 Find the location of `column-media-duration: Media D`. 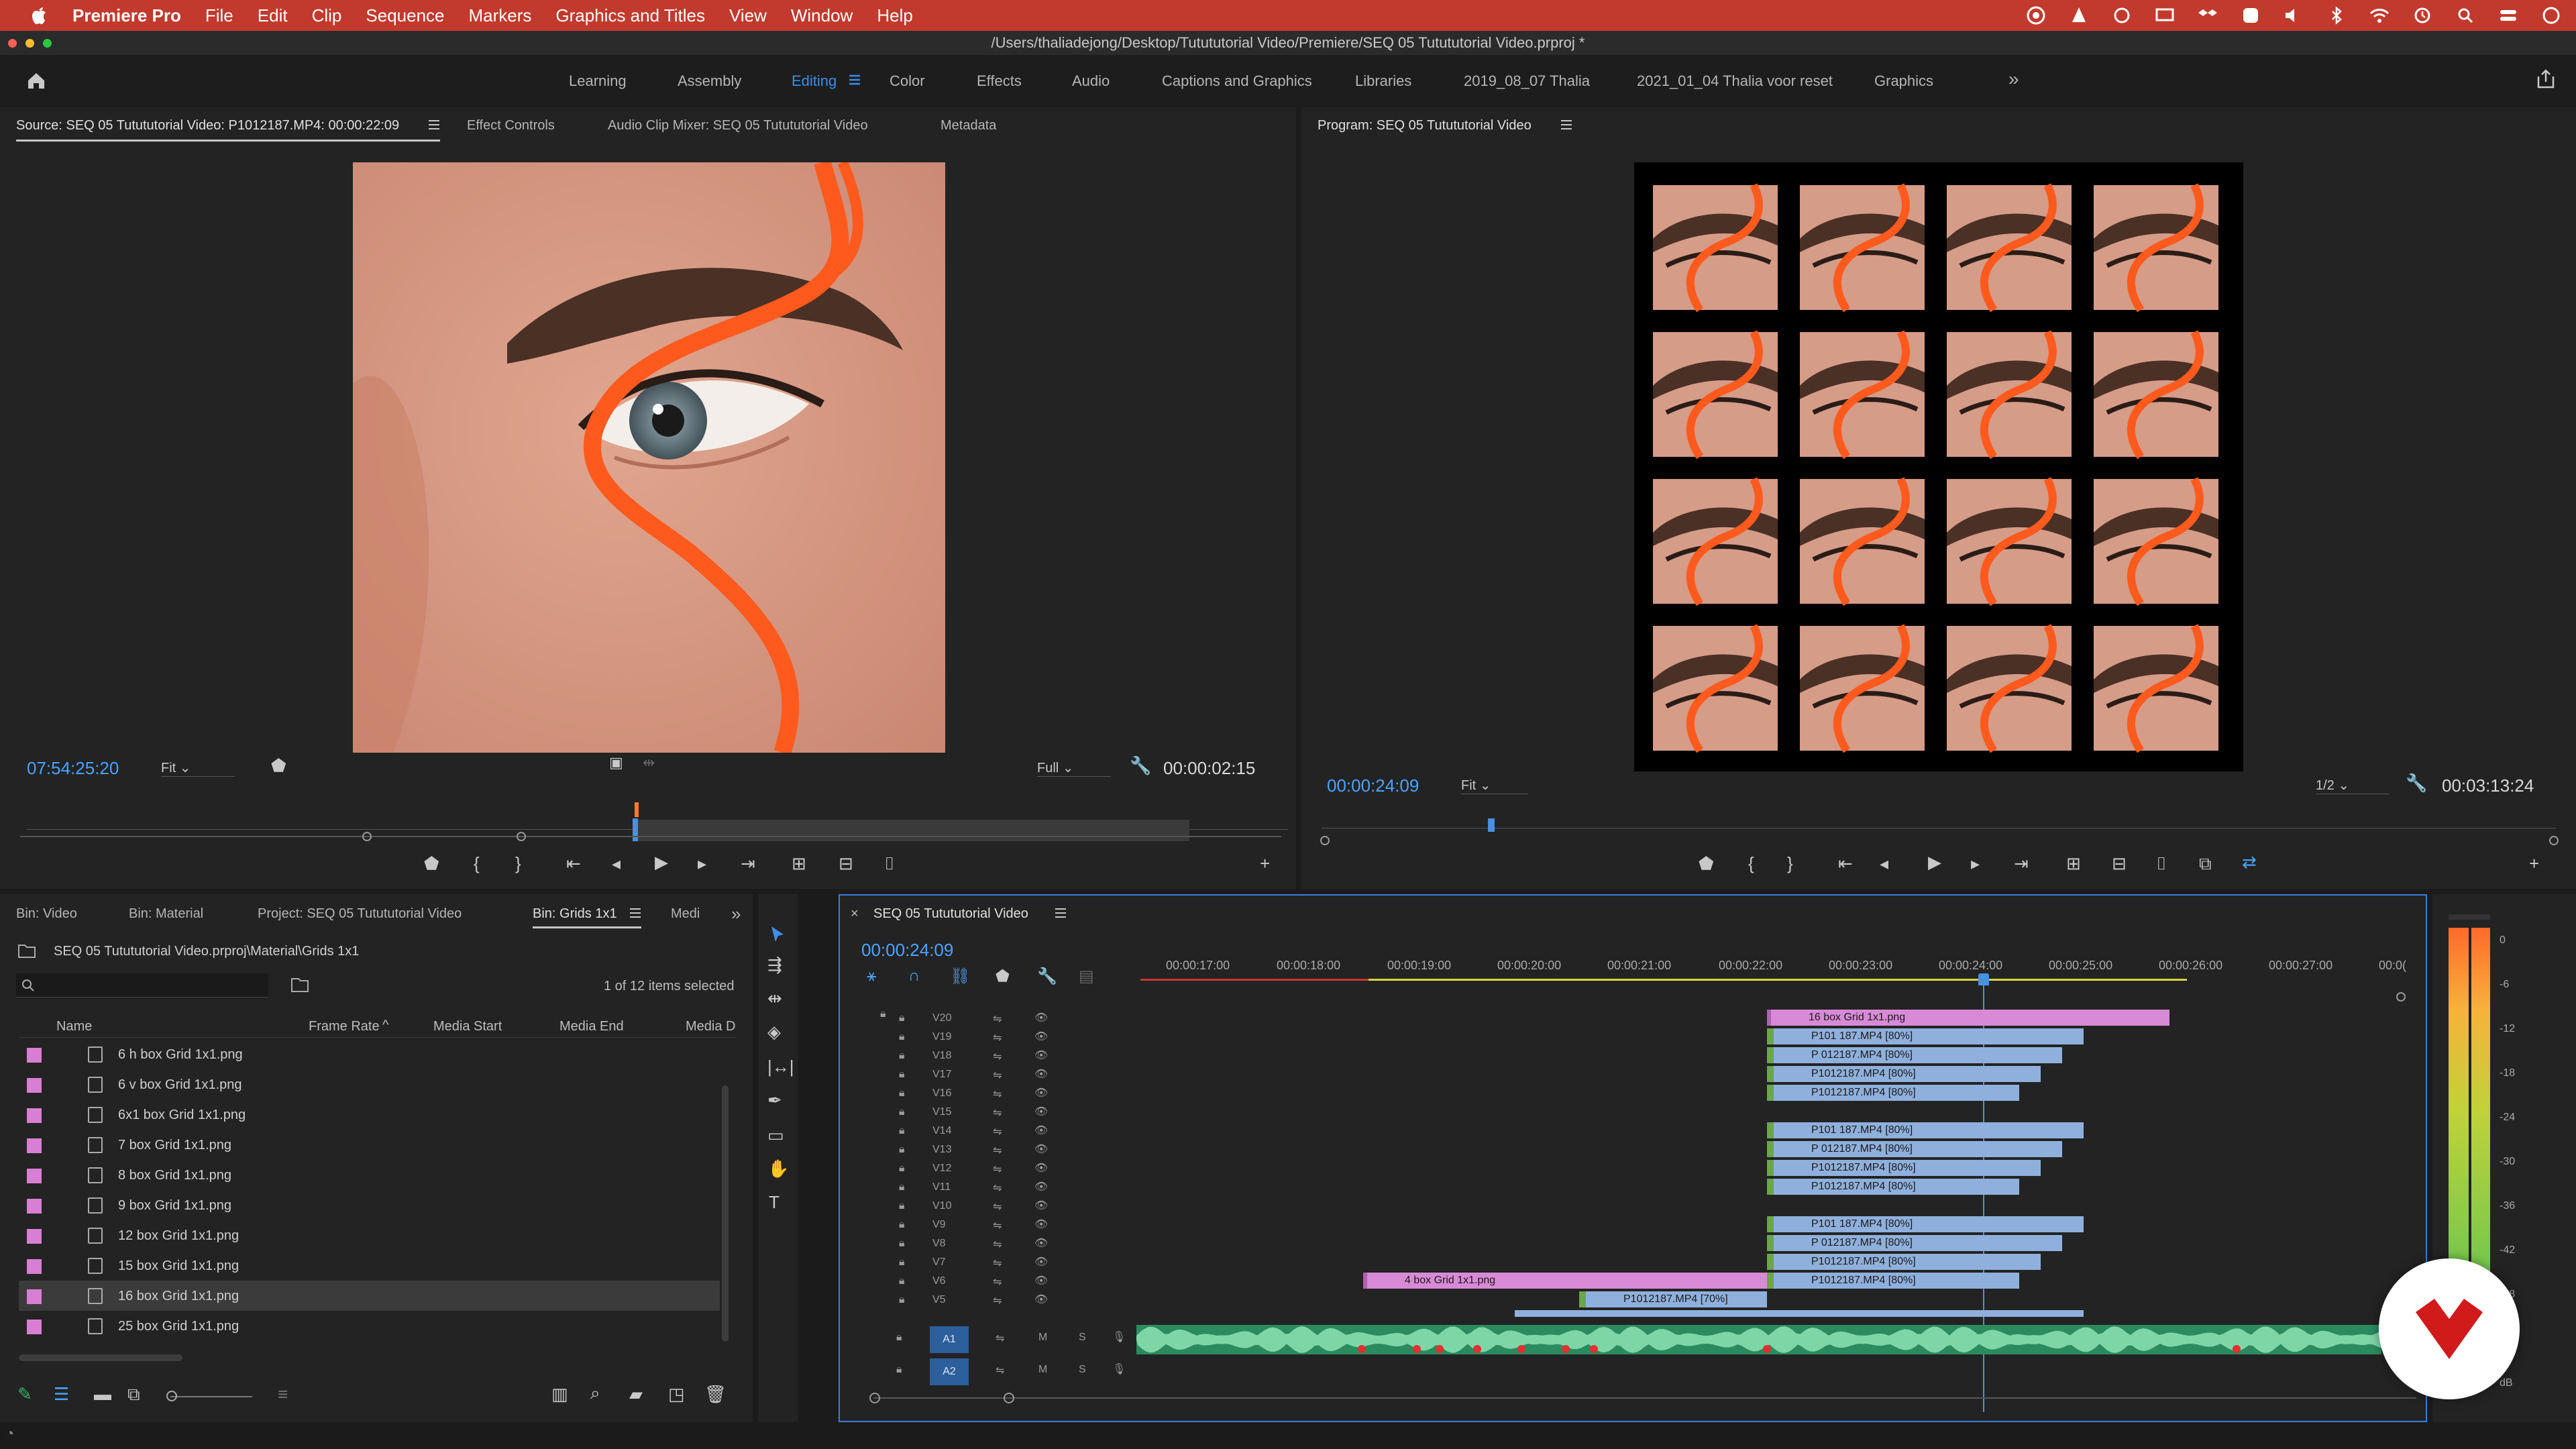

column-media-duration: Media D is located at coordinates (710, 1026).